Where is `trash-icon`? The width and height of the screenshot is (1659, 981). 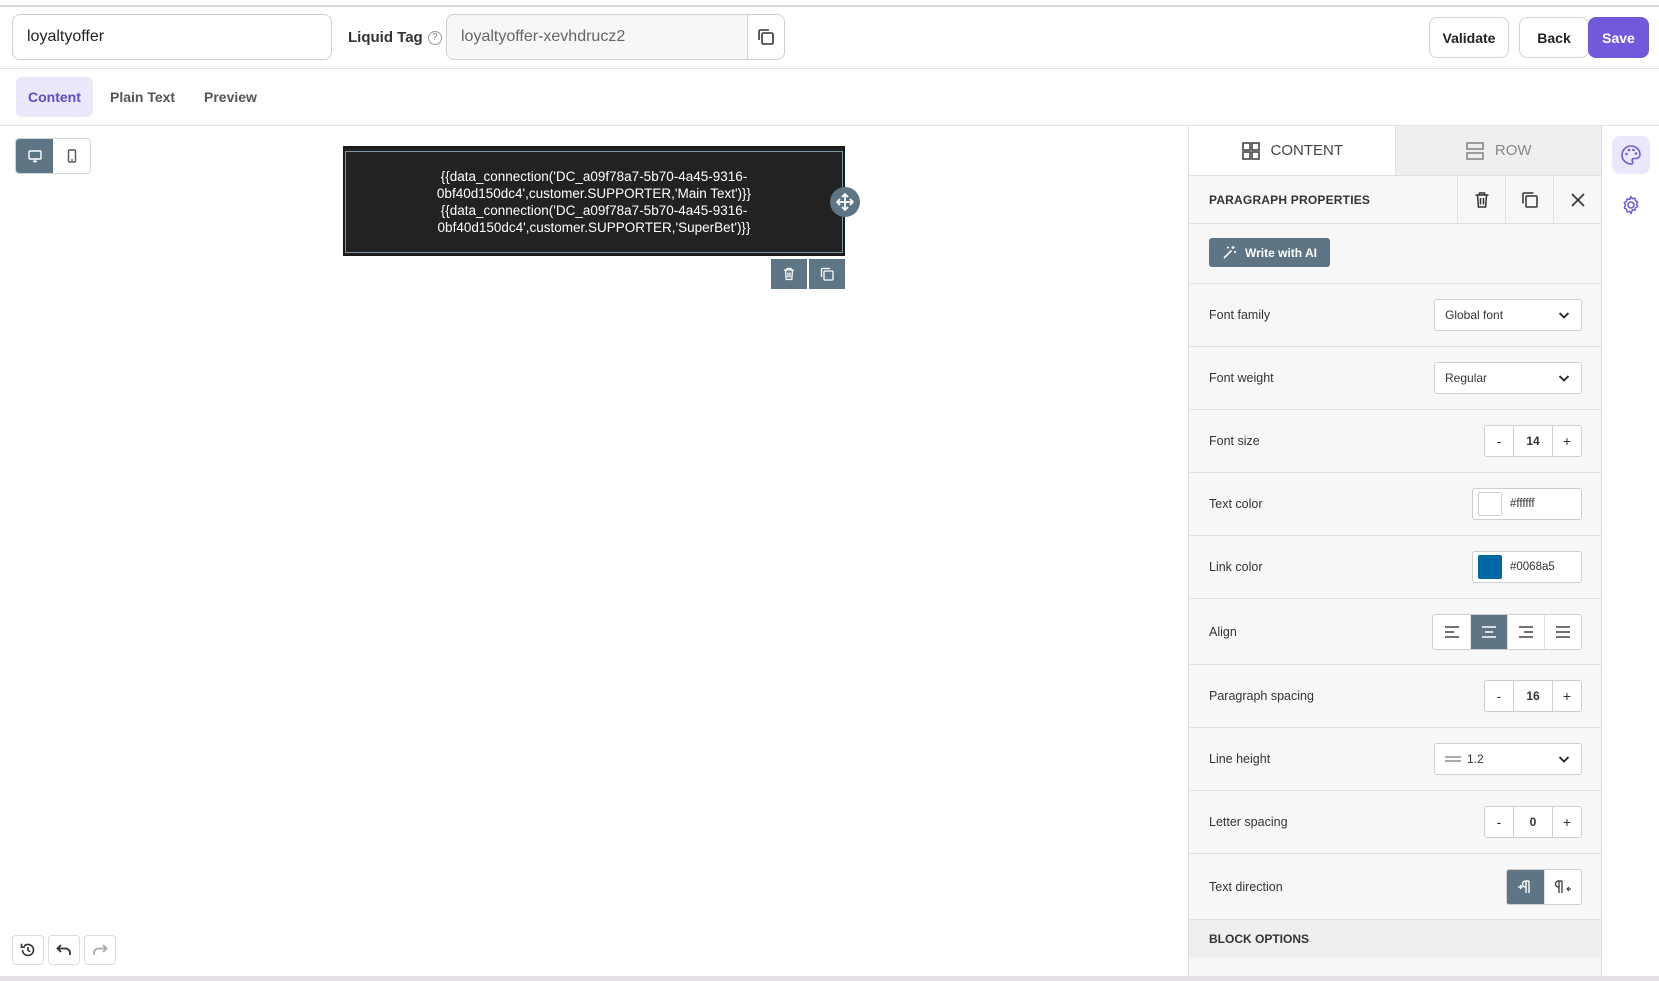
trash-icon is located at coordinates (789, 274).